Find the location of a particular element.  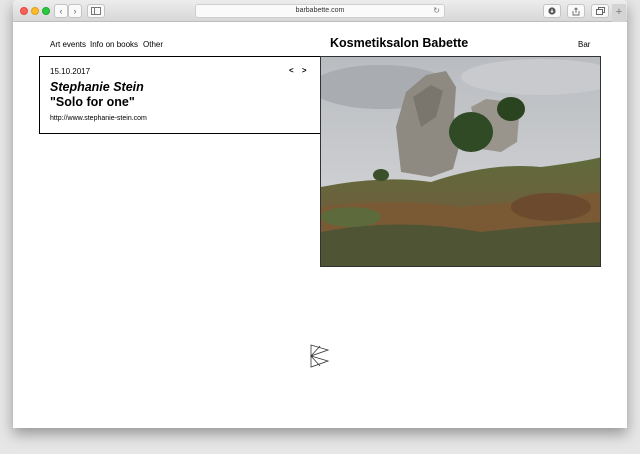

chevron-left-icon: ‹ is located at coordinates (61, 11).